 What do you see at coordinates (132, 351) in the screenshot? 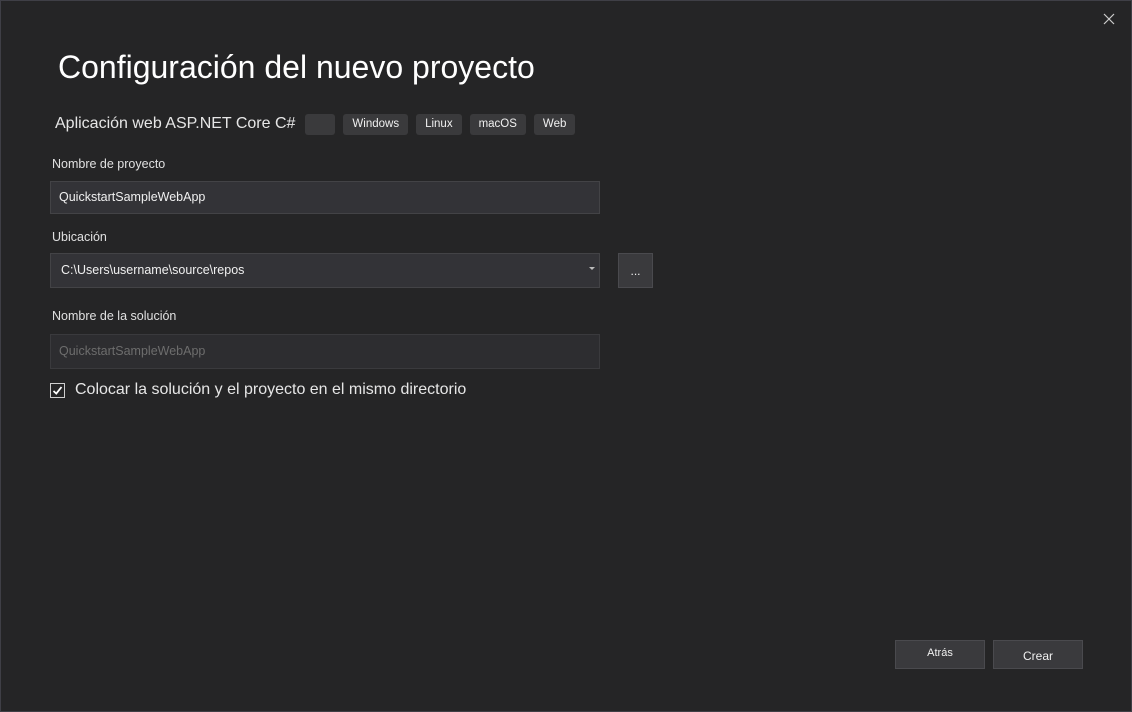
I see `solution-name-placeholder: QuickstartSampleWebApp` at bounding box center [132, 351].